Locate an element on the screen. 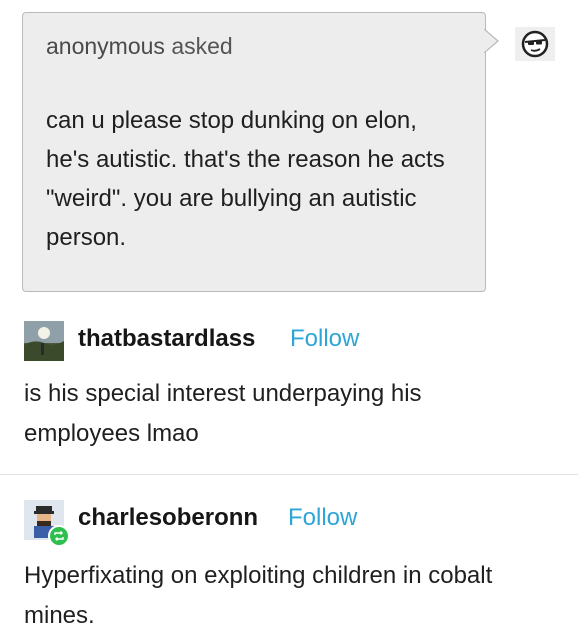 This screenshot has height=639, width=578. reblog-badge is located at coordinates (59, 536).